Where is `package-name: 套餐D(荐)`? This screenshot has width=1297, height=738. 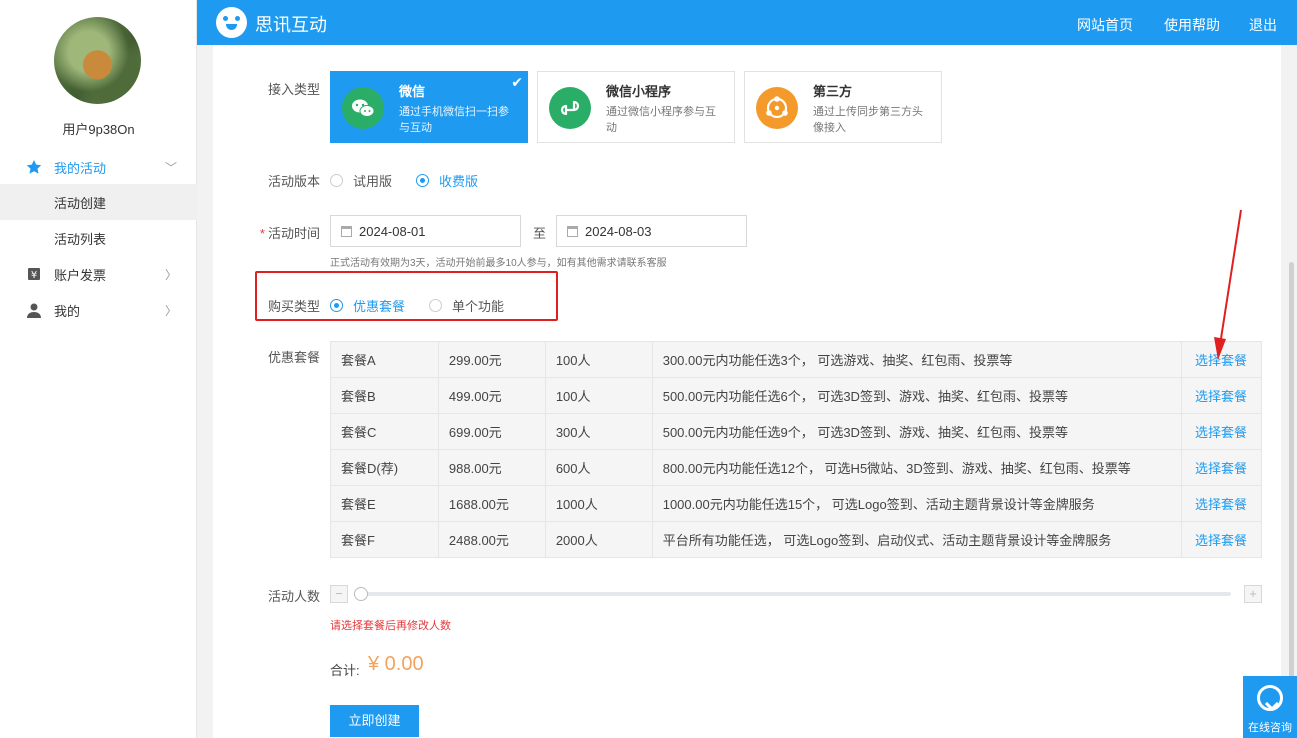
package-name: 套餐D(荐) is located at coordinates (384, 467).